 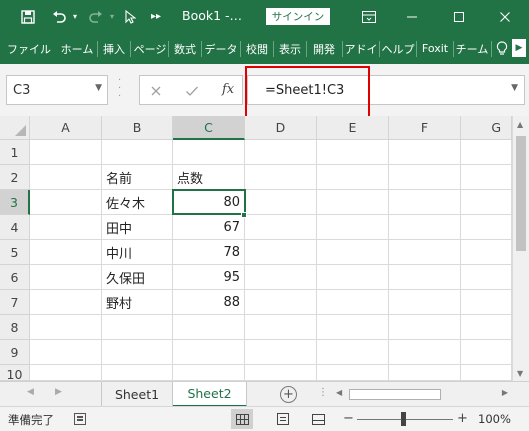 What do you see at coordinates (66, 128) in the screenshot?
I see `column-header-a: A` at bounding box center [66, 128].